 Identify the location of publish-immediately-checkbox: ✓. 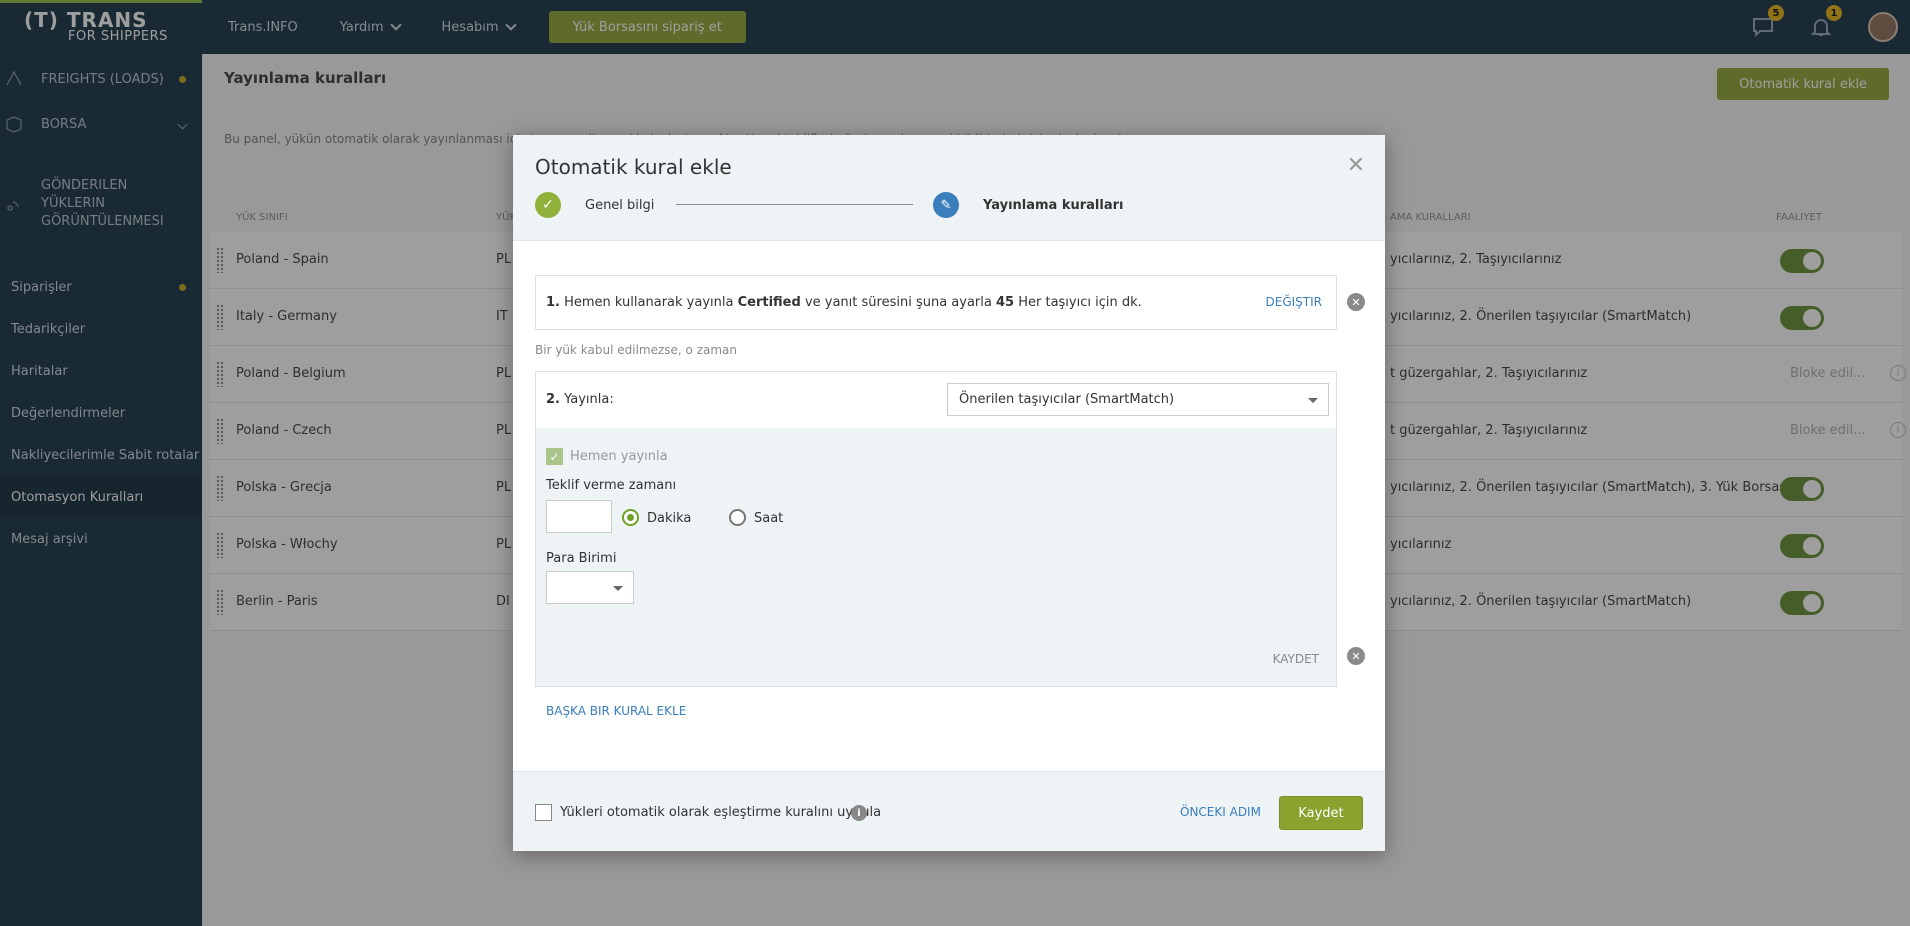
(554, 456).